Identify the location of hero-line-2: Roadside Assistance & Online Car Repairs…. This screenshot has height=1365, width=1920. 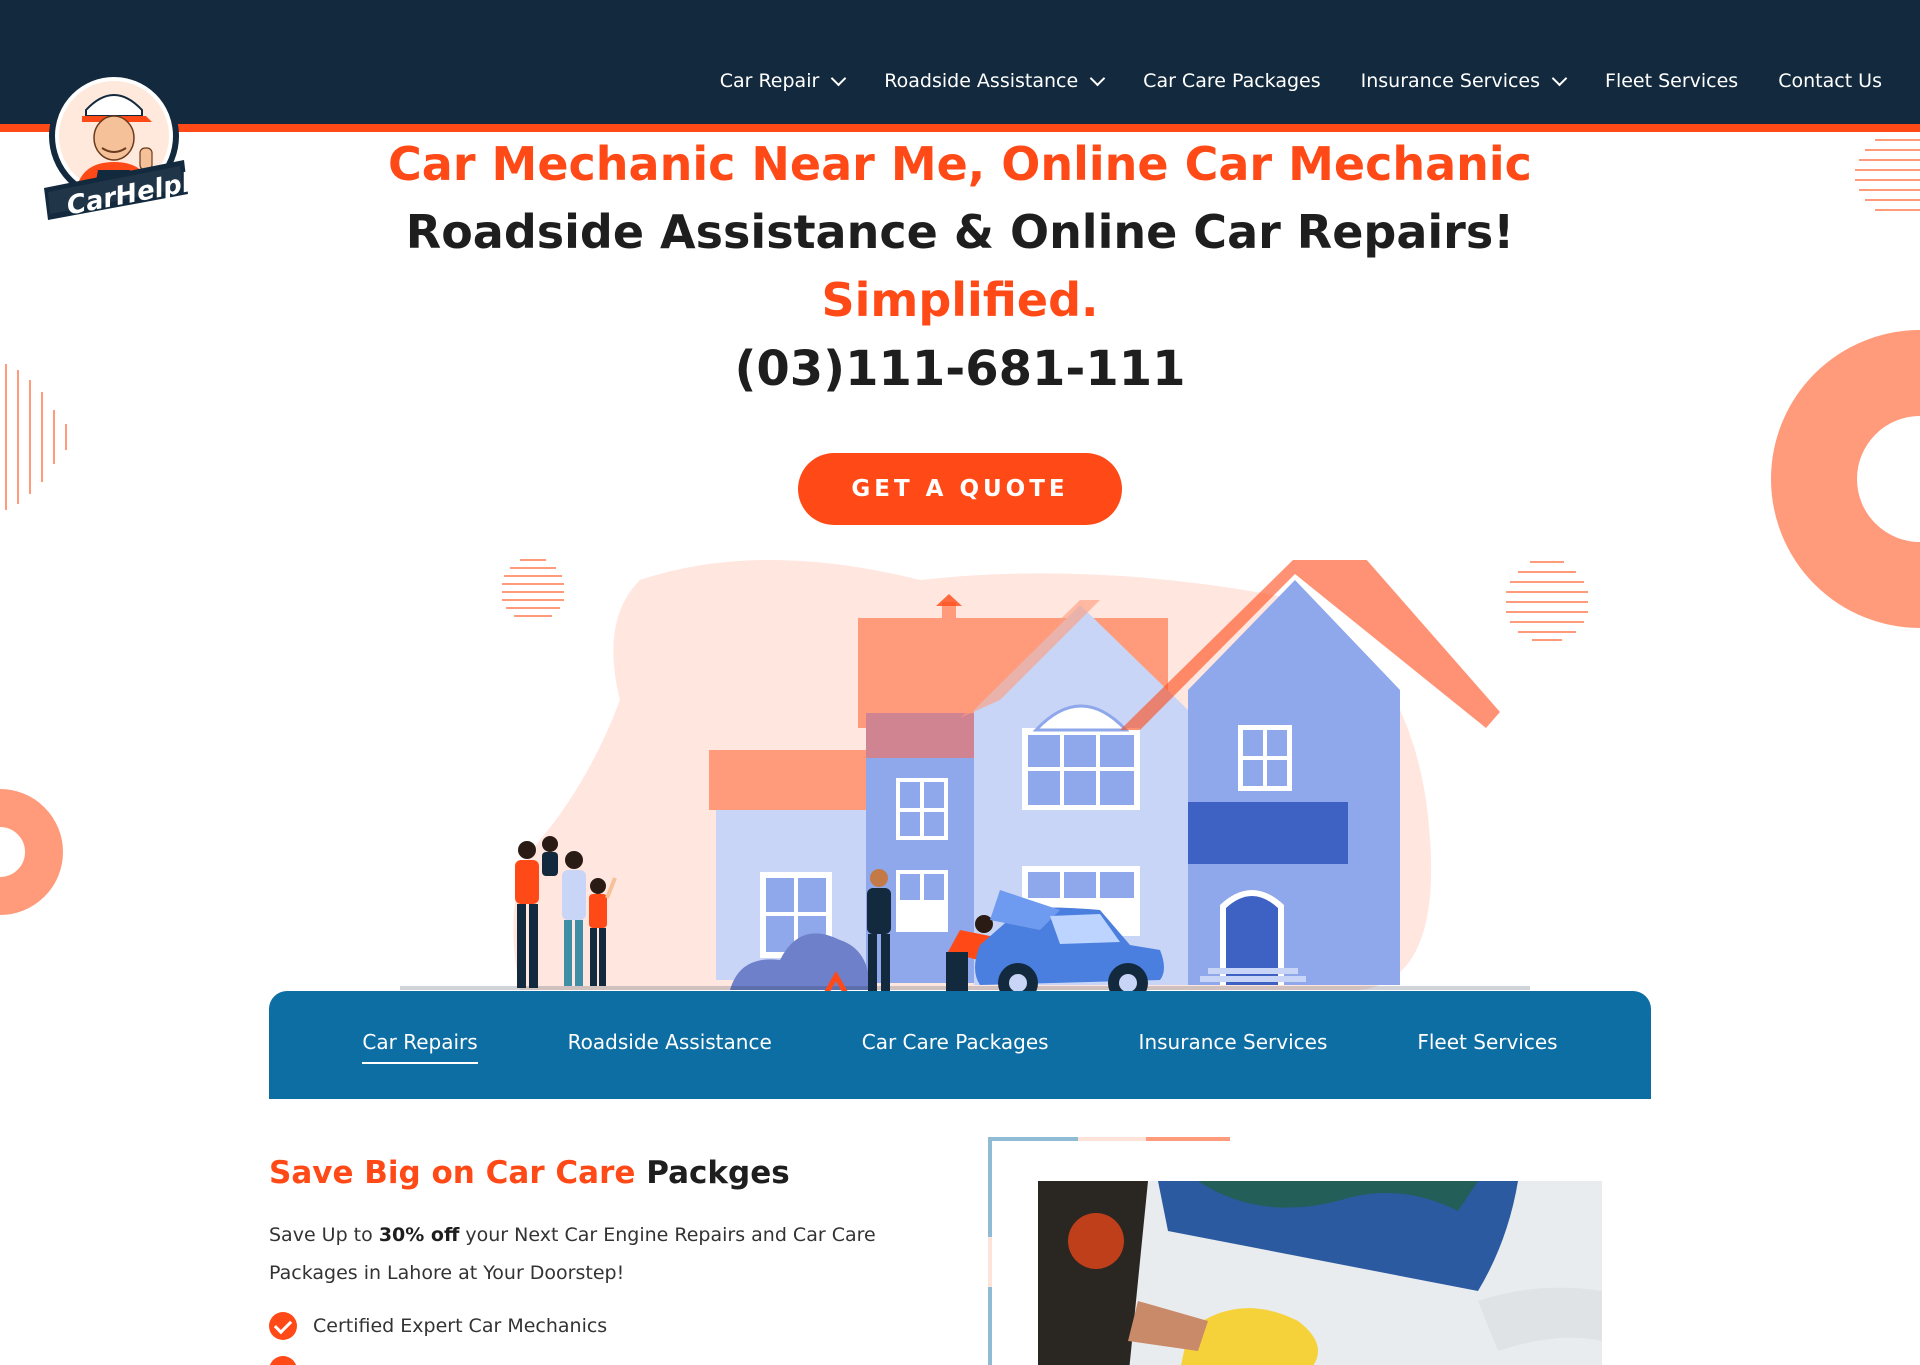
(960, 232).